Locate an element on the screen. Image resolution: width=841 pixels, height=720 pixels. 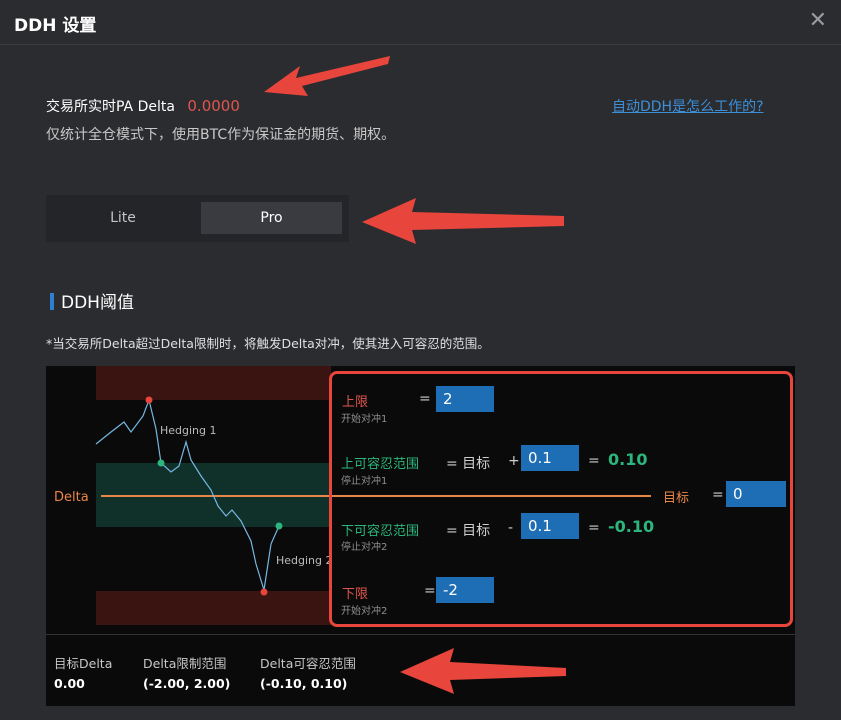
upper-limit-label: 上限 is located at coordinates (355, 402).